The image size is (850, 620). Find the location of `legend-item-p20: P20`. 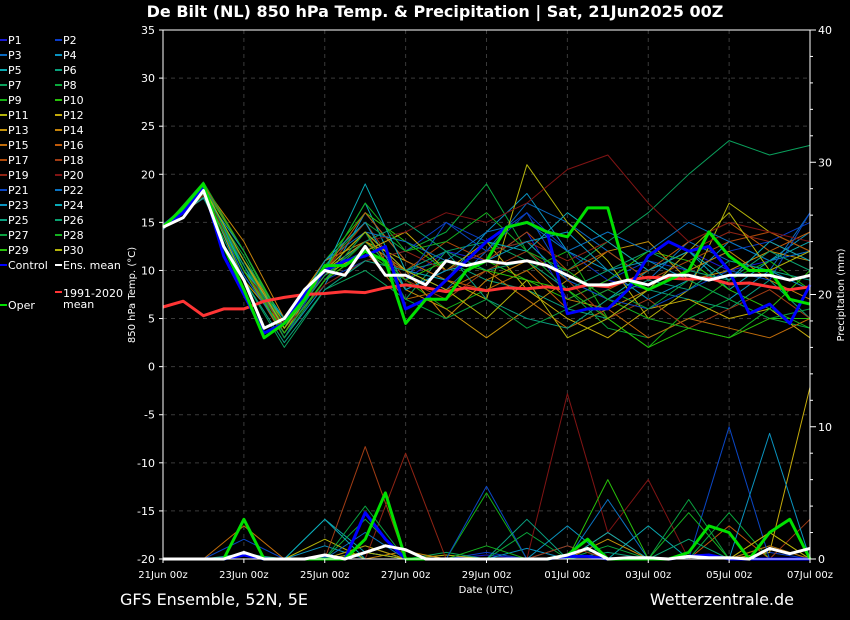

legend-item-p20: P20 is located at coordinates (73, 175).